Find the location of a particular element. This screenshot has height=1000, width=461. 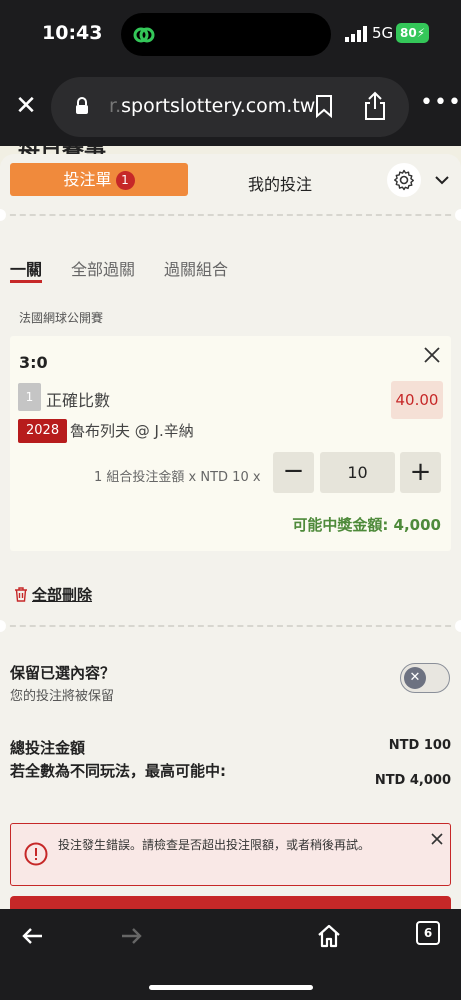

bet-count-badge: 1 is located at coordinates (125, 180).